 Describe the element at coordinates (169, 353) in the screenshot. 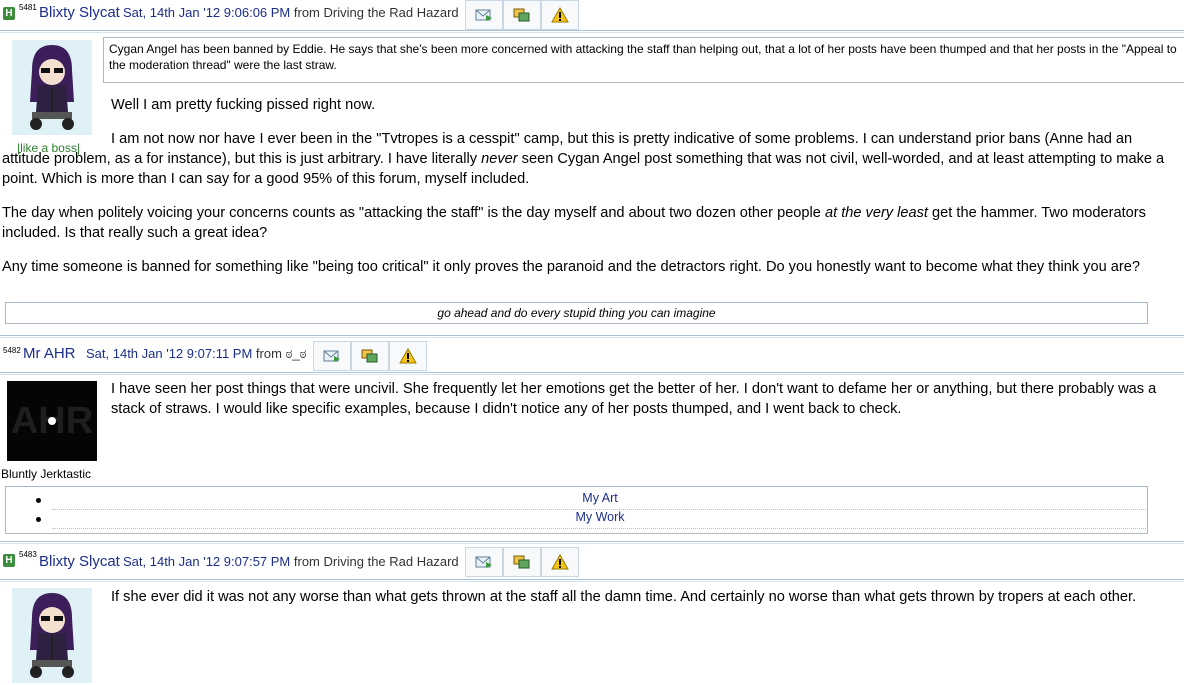

I see `post-date: Sat, 14th Jan '12 9:07:11 PM` at that location.